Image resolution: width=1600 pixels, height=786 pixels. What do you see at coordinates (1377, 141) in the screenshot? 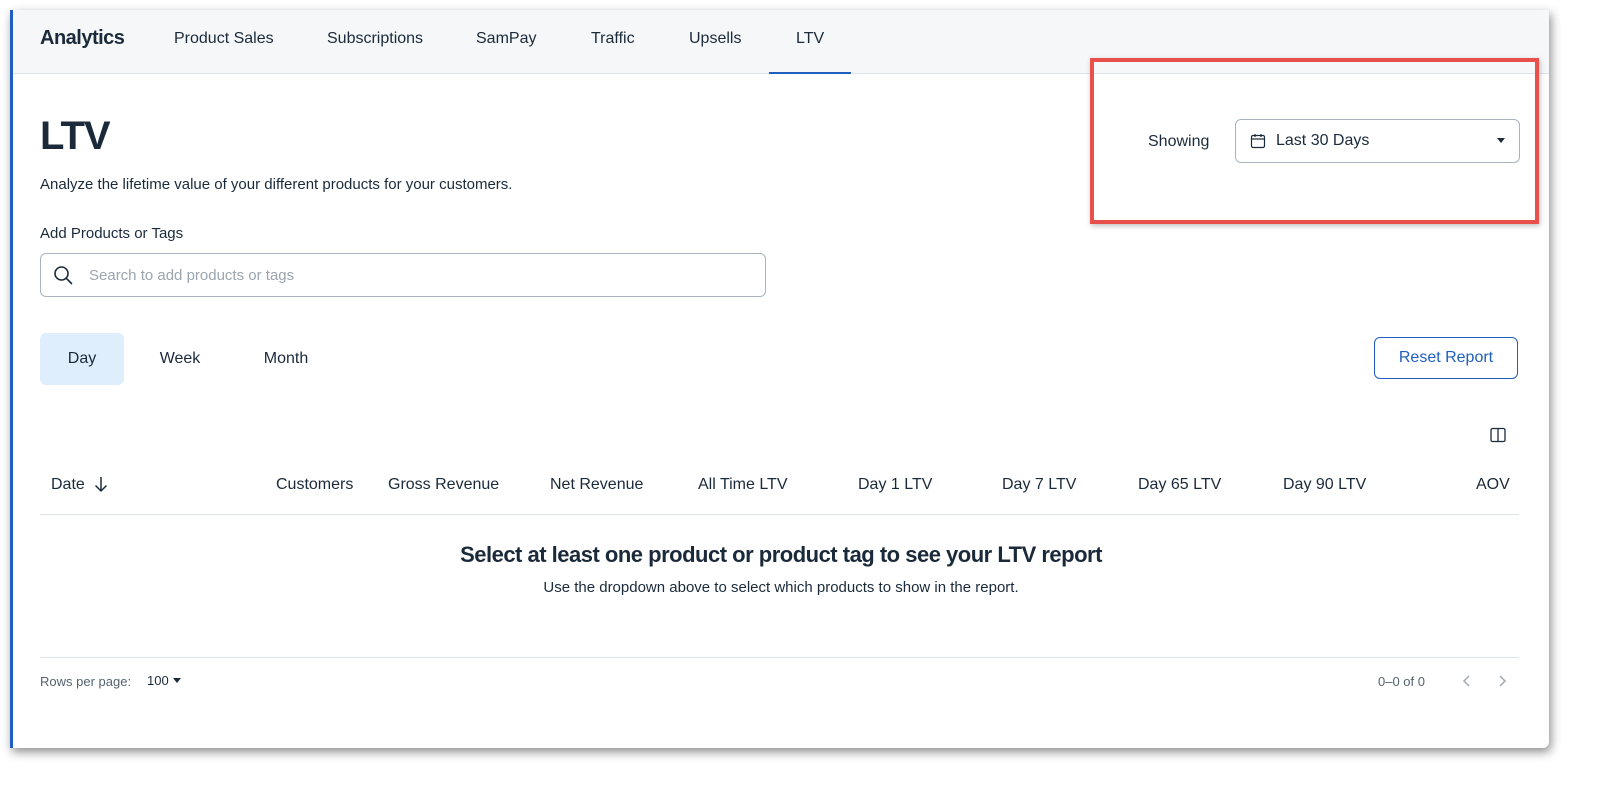
I see `date-range-select: Last 30 Days` at bounding box center [1377, 141].